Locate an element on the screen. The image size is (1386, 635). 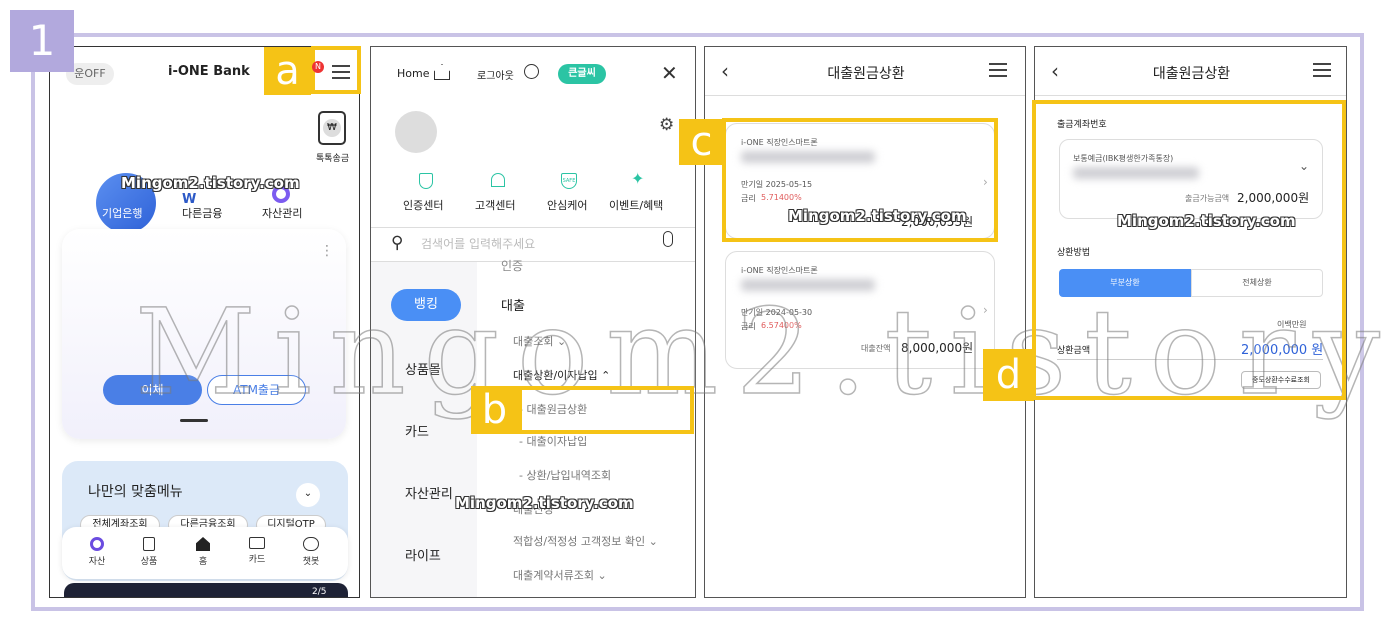
tab-label: 상품 is located at coordinates (149, 562).